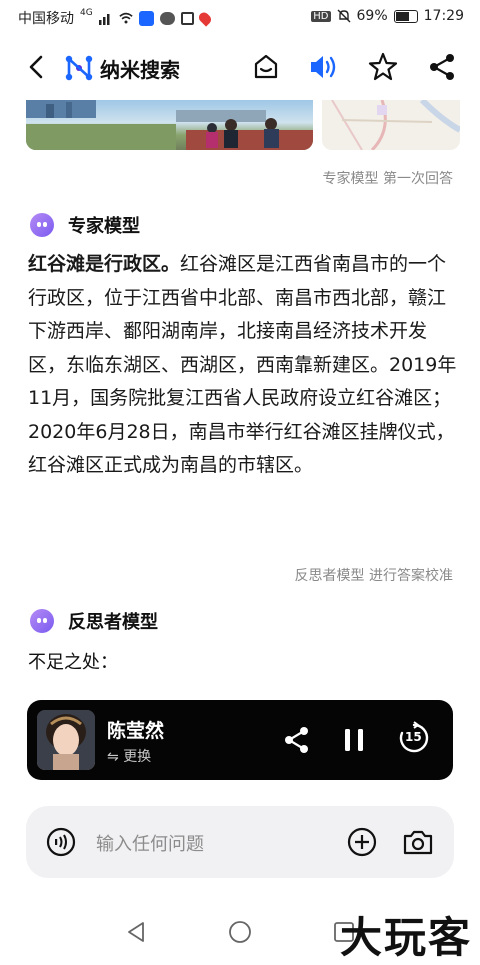 This screenshot has height=965, width=480. I want to click on chat-app-icon, so click(167, 18).